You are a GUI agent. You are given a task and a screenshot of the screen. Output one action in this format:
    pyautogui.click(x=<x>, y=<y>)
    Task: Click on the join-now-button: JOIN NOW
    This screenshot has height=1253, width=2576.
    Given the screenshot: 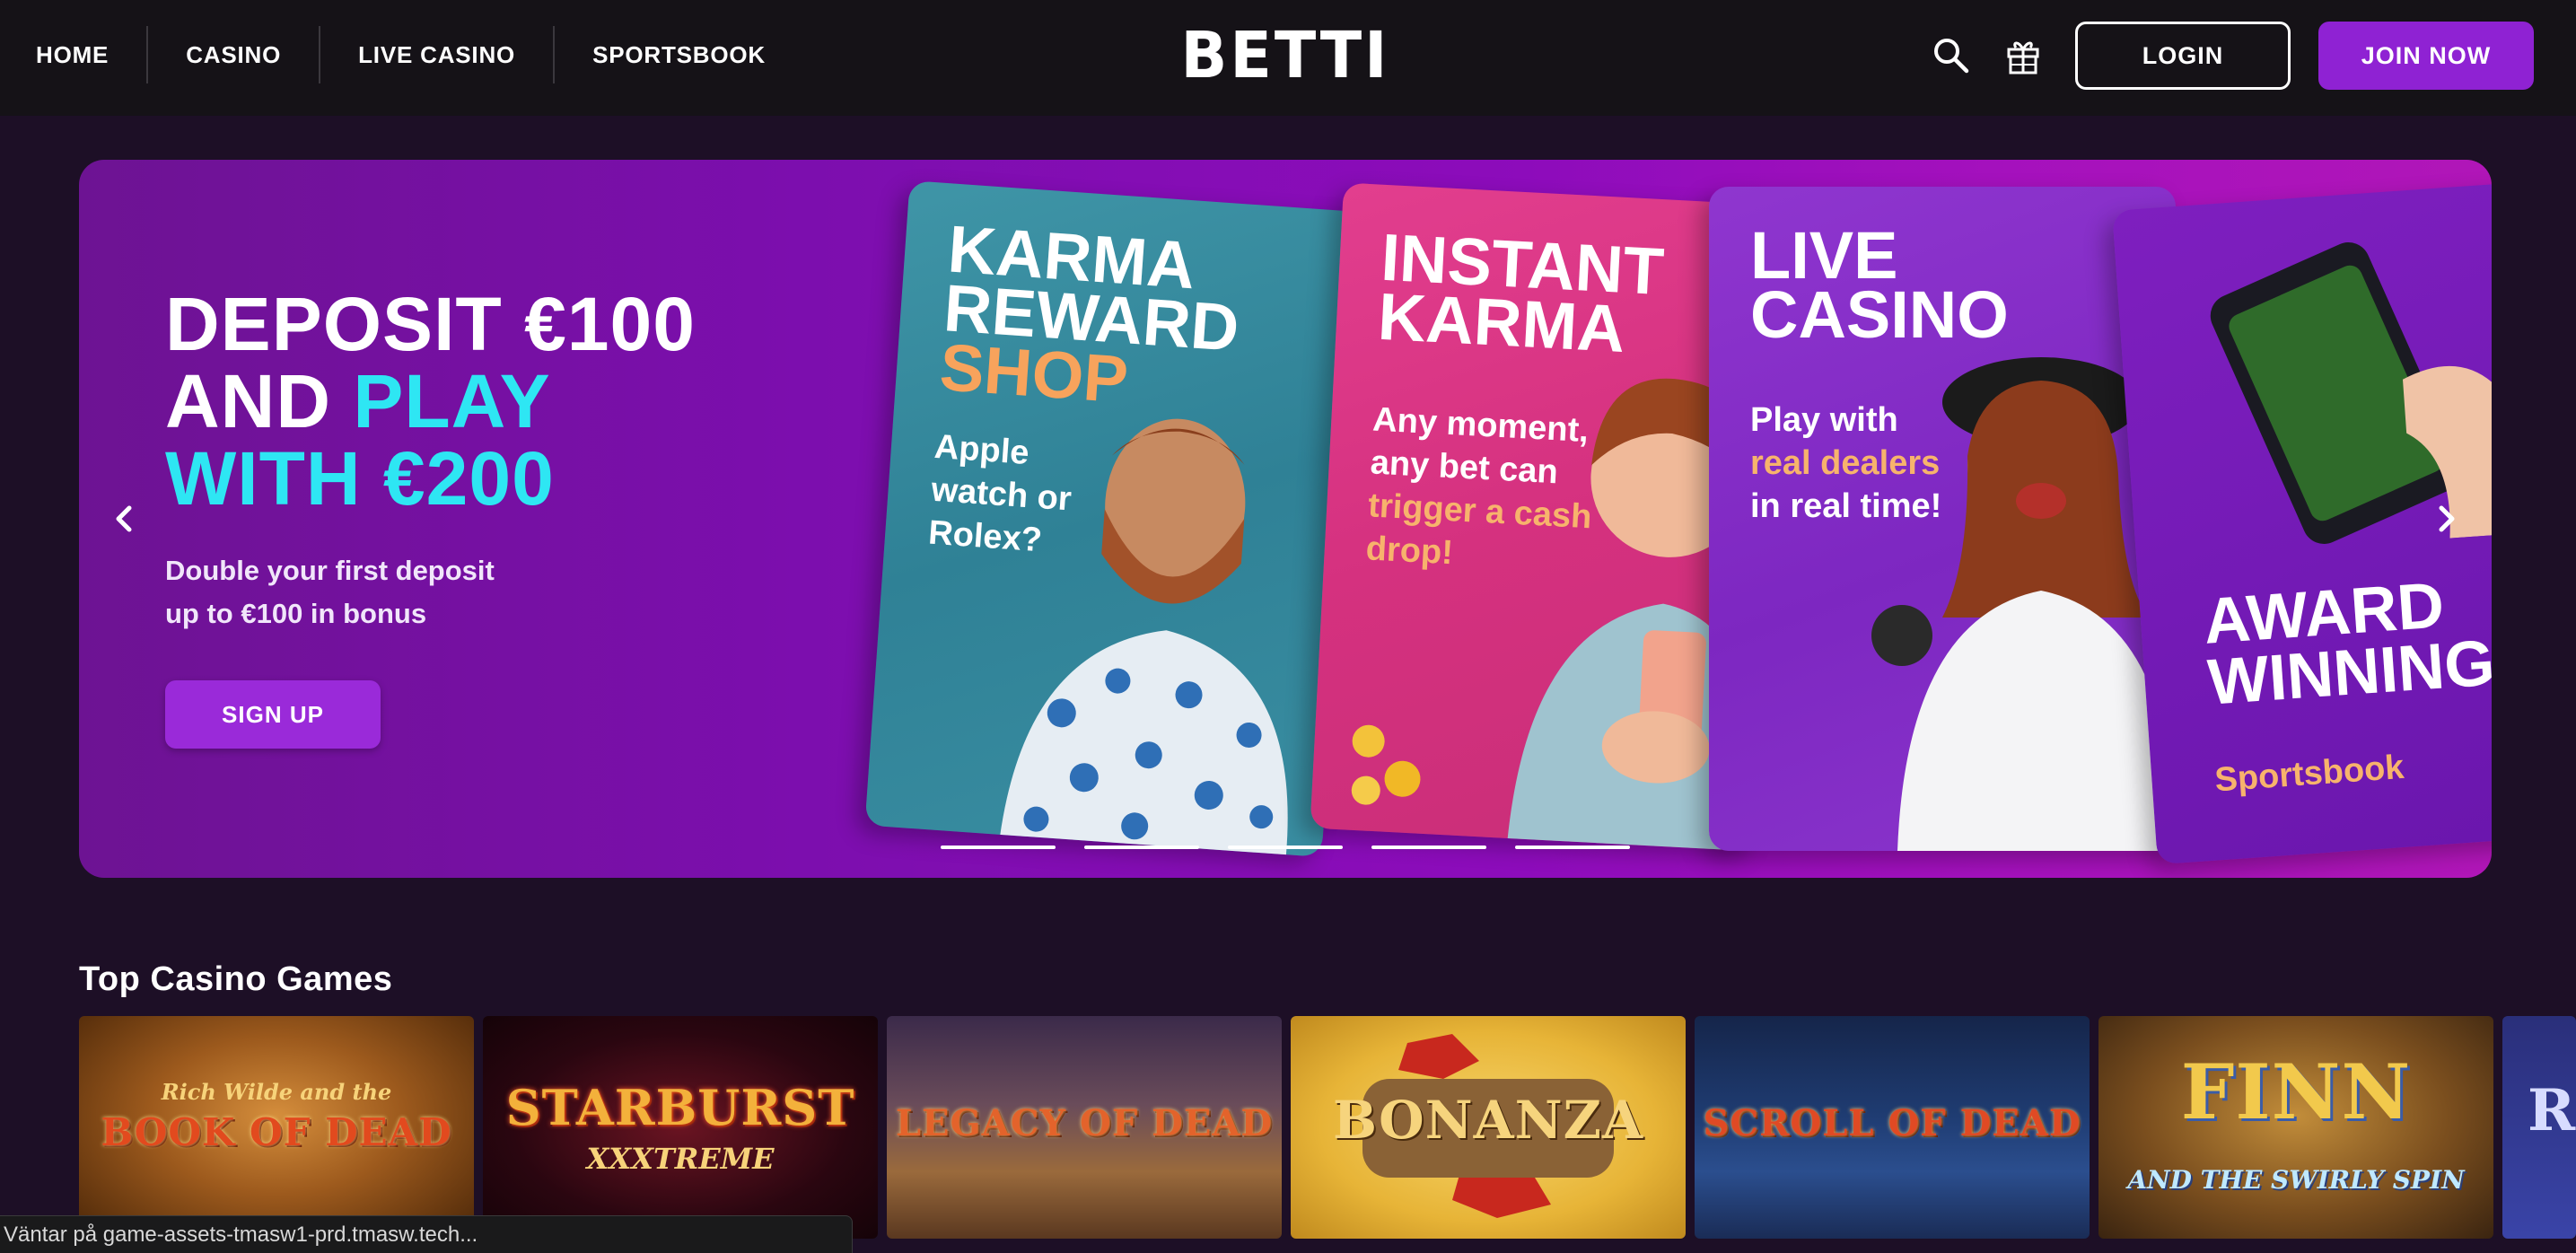 What is the action you would take?
    pyautogui.click(x=2426, y=56)
    